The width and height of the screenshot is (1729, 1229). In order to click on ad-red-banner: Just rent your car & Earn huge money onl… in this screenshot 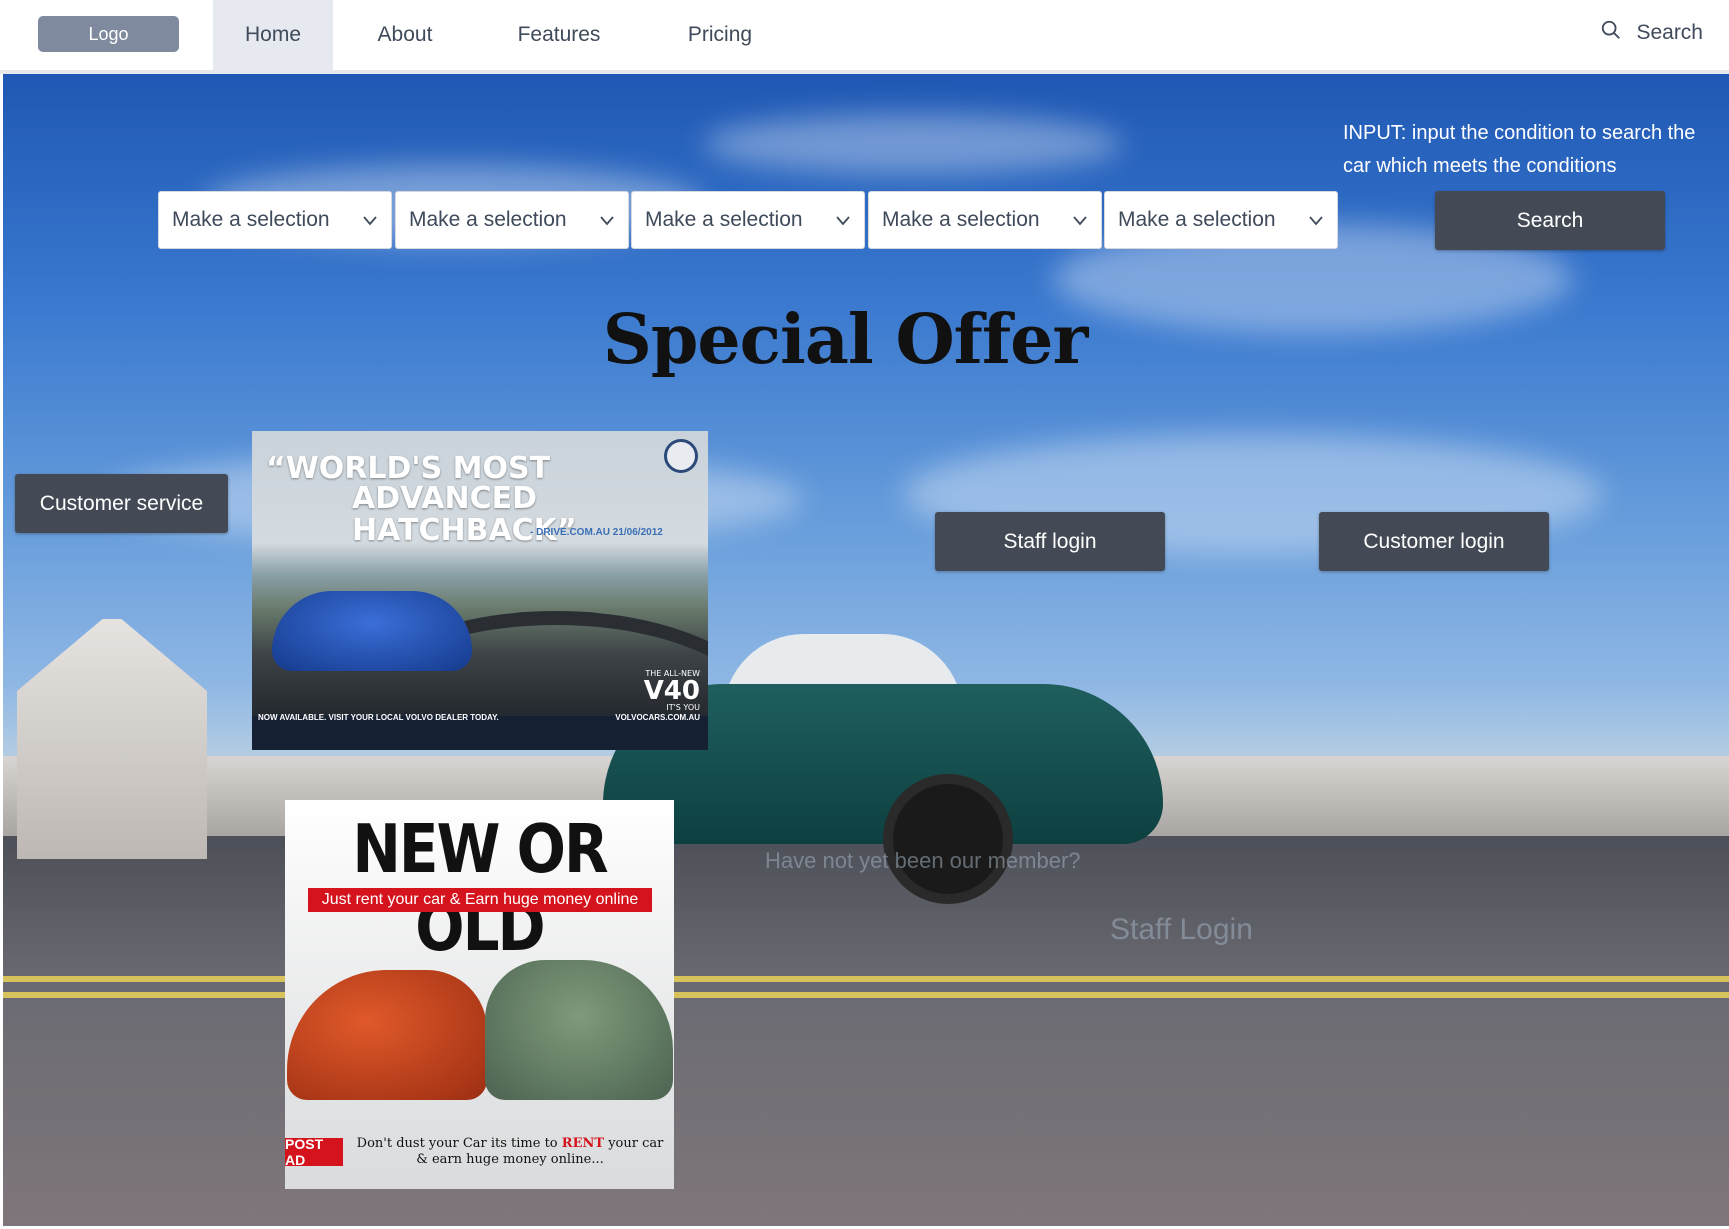, I will do `click(480, 900)`.